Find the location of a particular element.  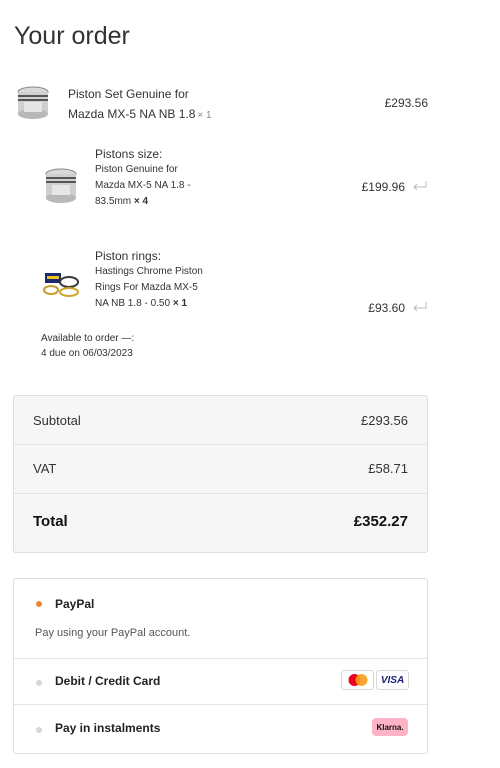

payment-option-paypal: PayPal Pay using your PayPal account. is located at coordinates (220, 619).